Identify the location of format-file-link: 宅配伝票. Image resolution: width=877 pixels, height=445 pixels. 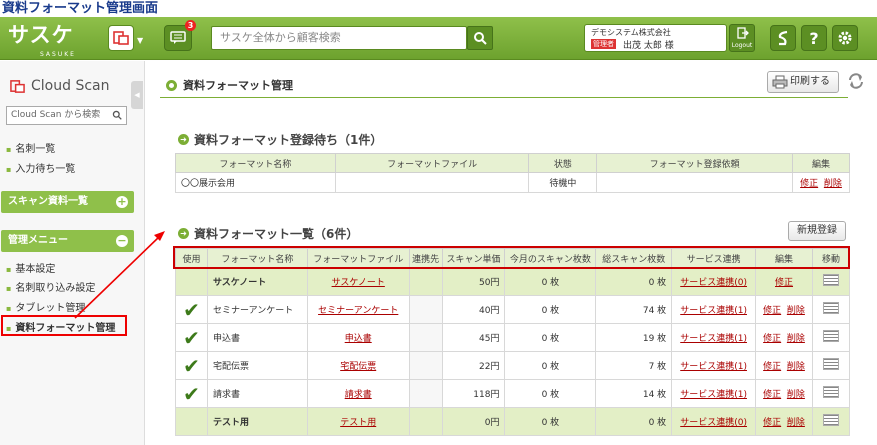
(358, 367).